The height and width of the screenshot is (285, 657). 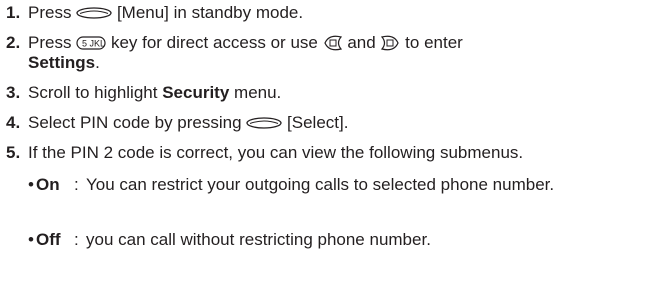 What do you see at coordinates (13, 92) in the screenshot?
I see `step-number: 3.` at bounding box center [13, 92].